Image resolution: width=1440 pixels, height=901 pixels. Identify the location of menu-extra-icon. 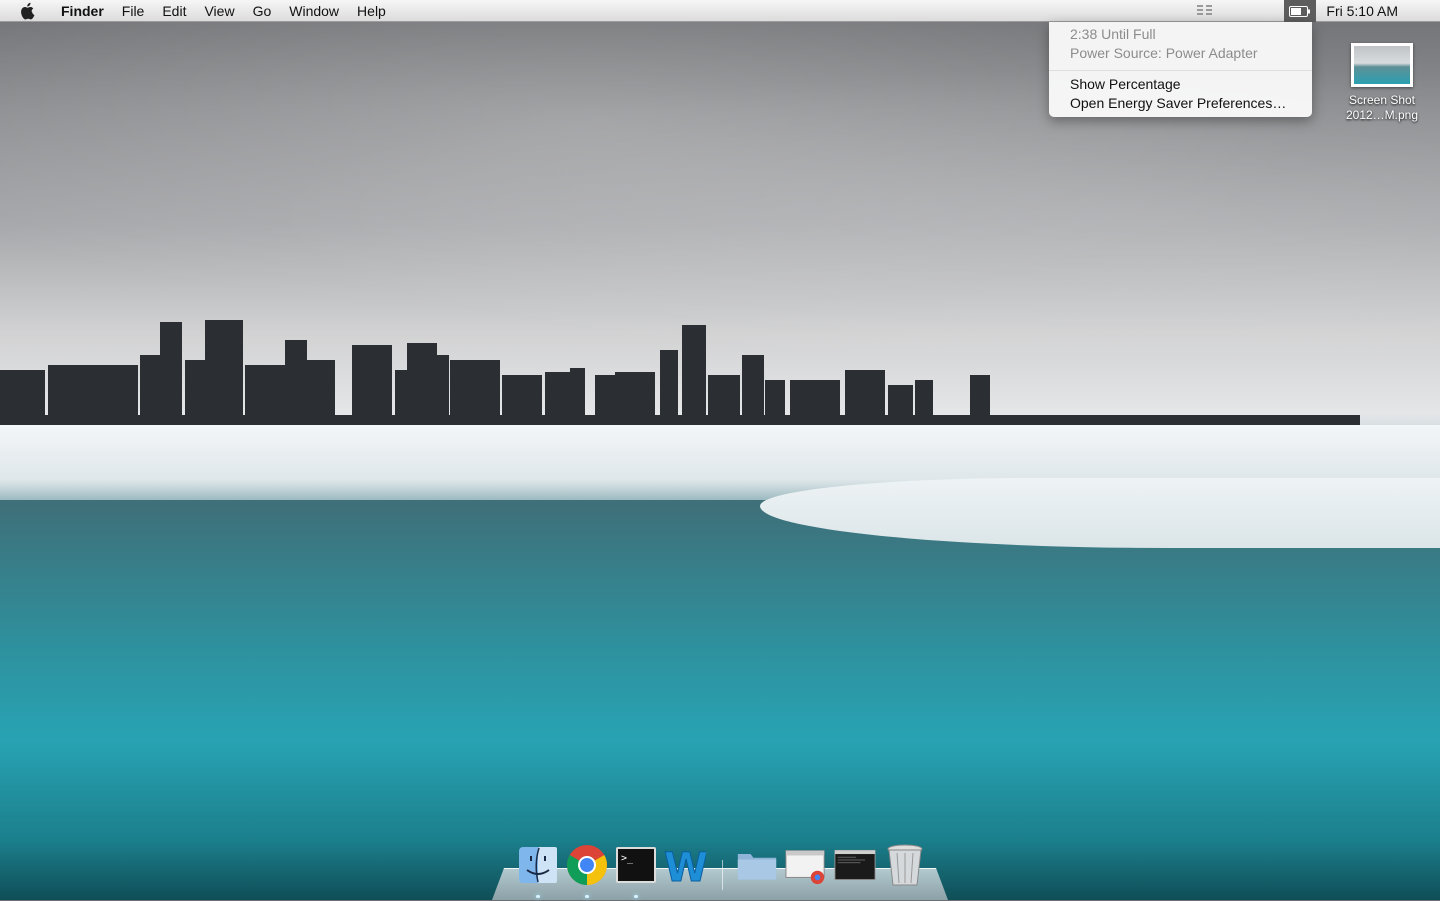
(1205, 11).